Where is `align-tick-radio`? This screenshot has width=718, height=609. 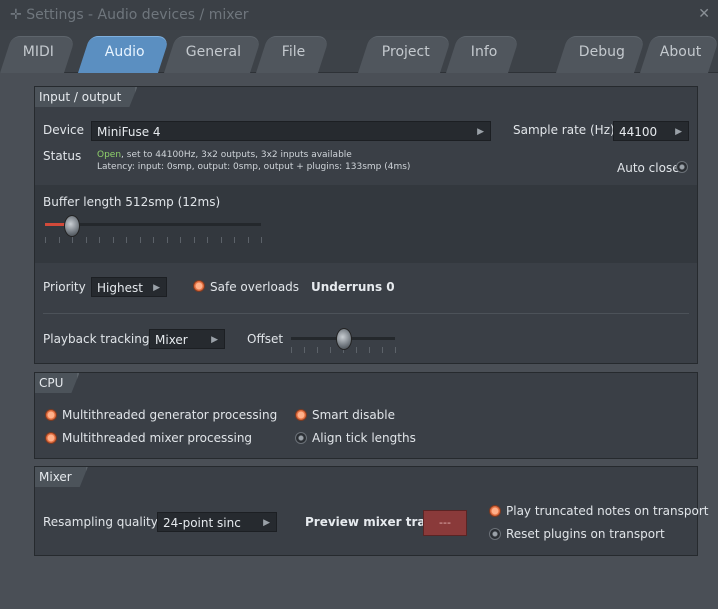 align-tick-radio is located at coordinates (301, 438).